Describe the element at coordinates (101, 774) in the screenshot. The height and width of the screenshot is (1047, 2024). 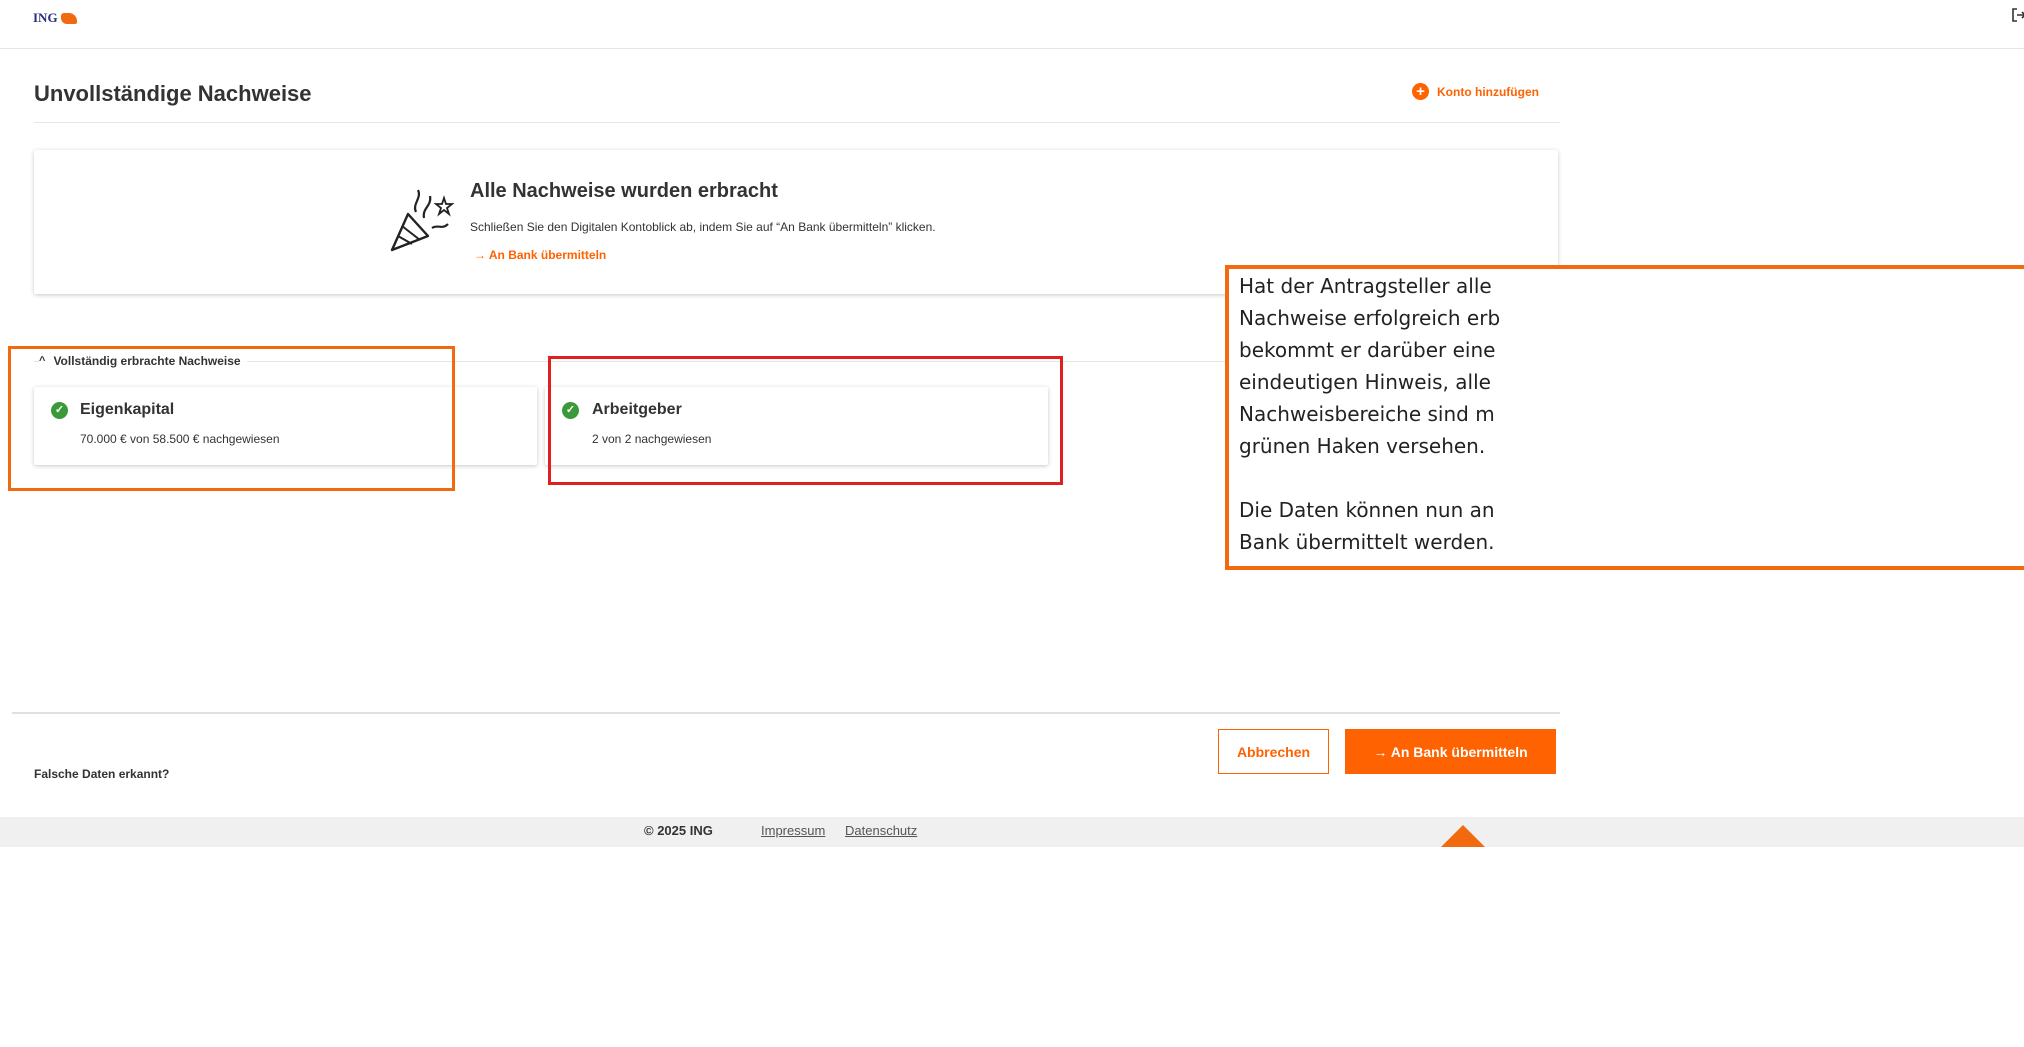
I see `wrong-data-link: Falsche Daten erkannt?` at that location.